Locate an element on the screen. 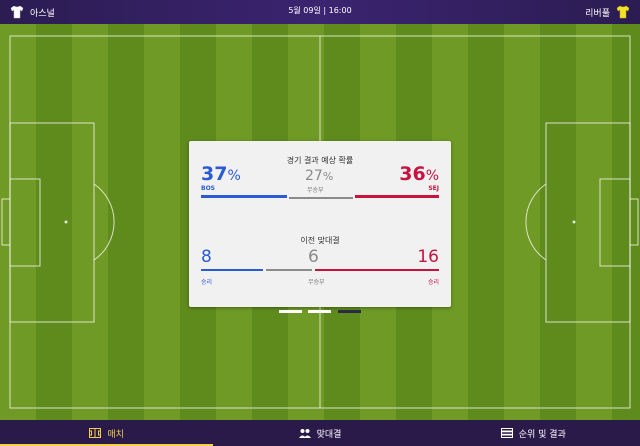  top-bar: 아스널 5월 09일 | 16:00 리버풀 is located at coordinates (320, 12).